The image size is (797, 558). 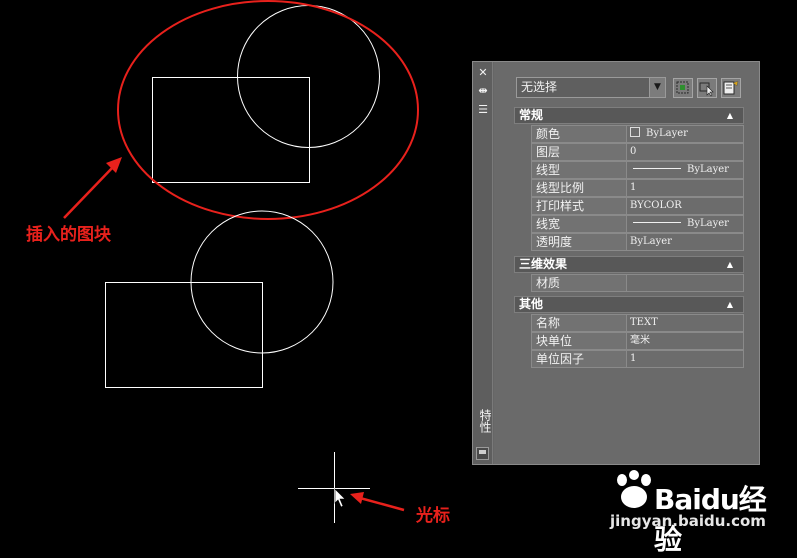 What do you see at coordinates (629, 115) in the screenshot?
I see `section-header-1: 常规 ▲` at bounding box center [629, 115].